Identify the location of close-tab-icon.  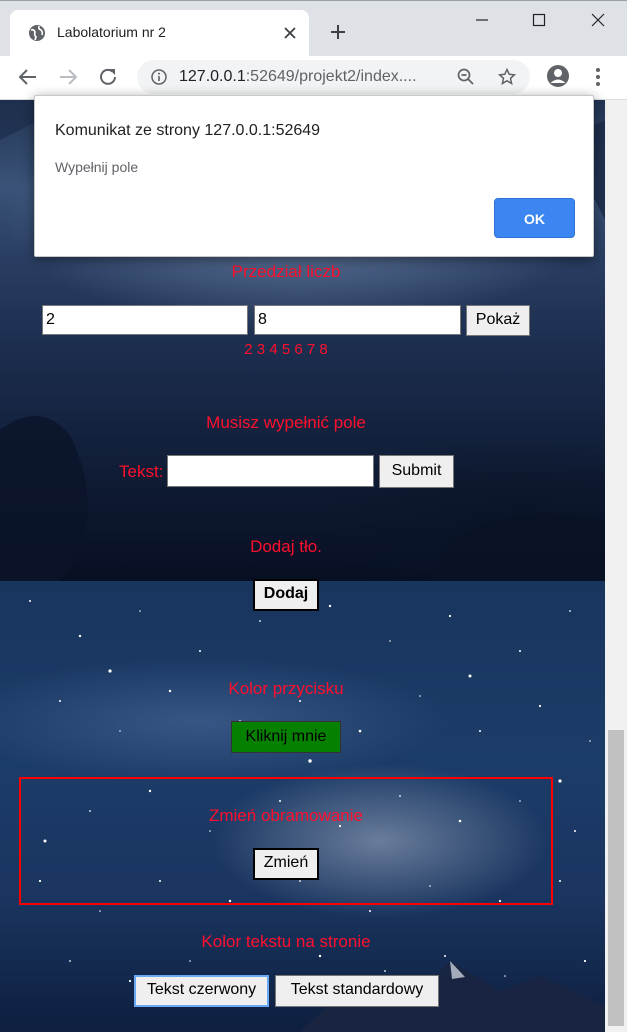
(290, 33).